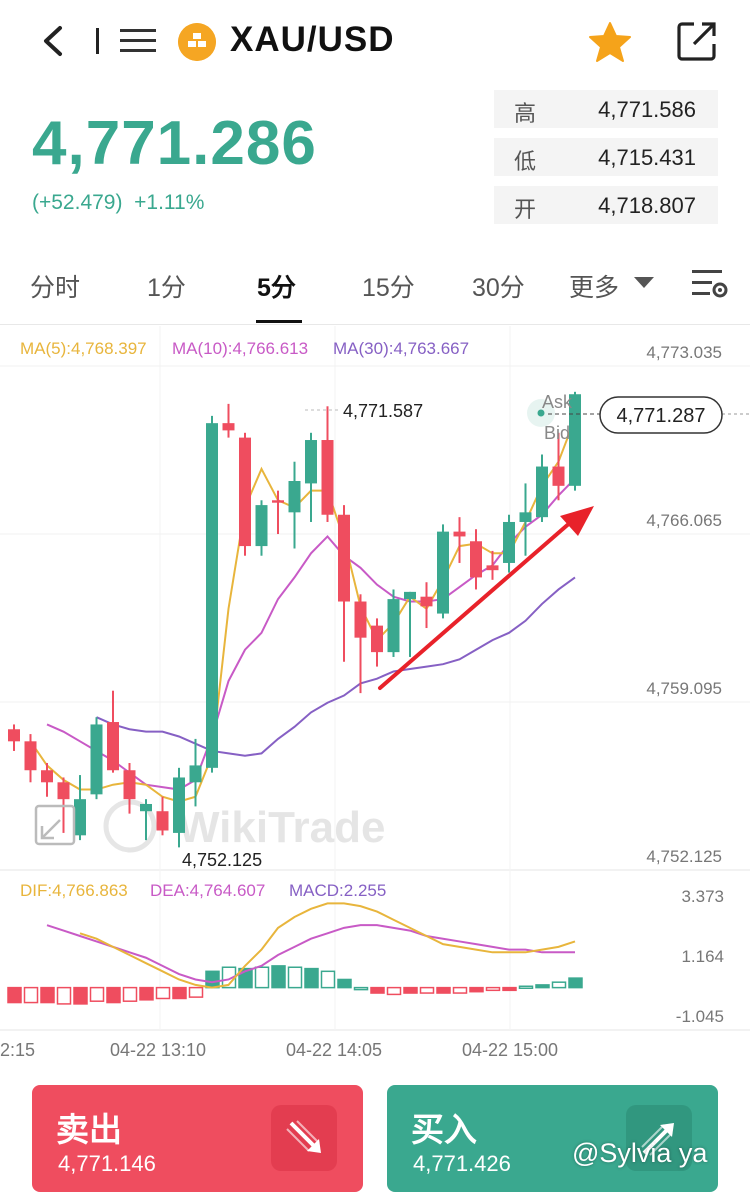 Image resolution: width=750 pixels, height=1201 pixels. I want to click on change-amount: (+52.479), so click(77, 202).